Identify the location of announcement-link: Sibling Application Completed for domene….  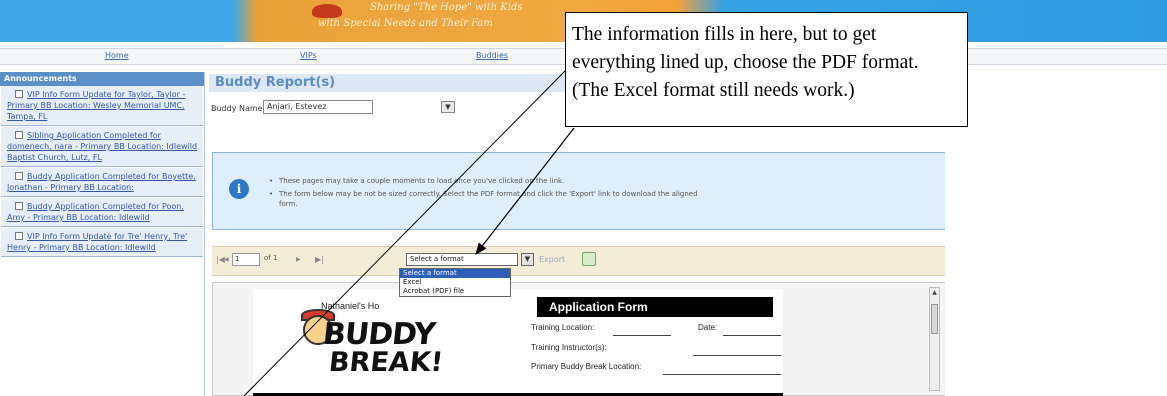
(102, 146).